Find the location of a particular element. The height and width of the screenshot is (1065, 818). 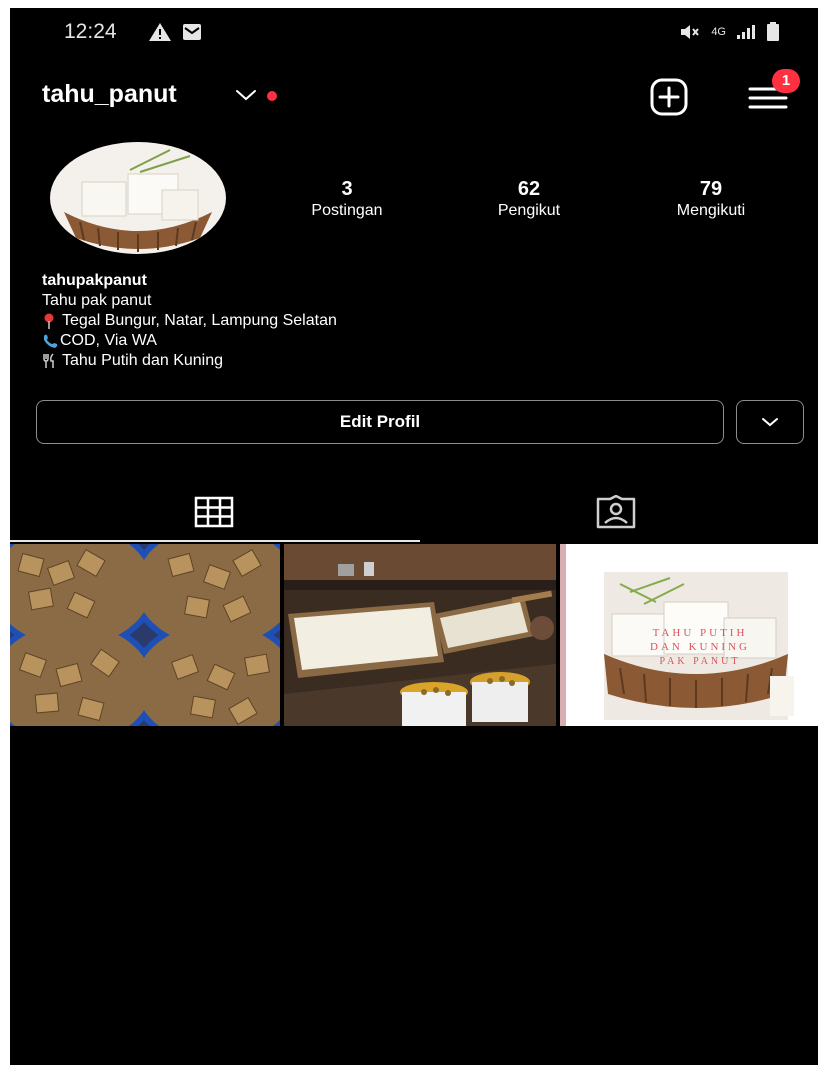

warning-icon is located at coordinates (160, 32).